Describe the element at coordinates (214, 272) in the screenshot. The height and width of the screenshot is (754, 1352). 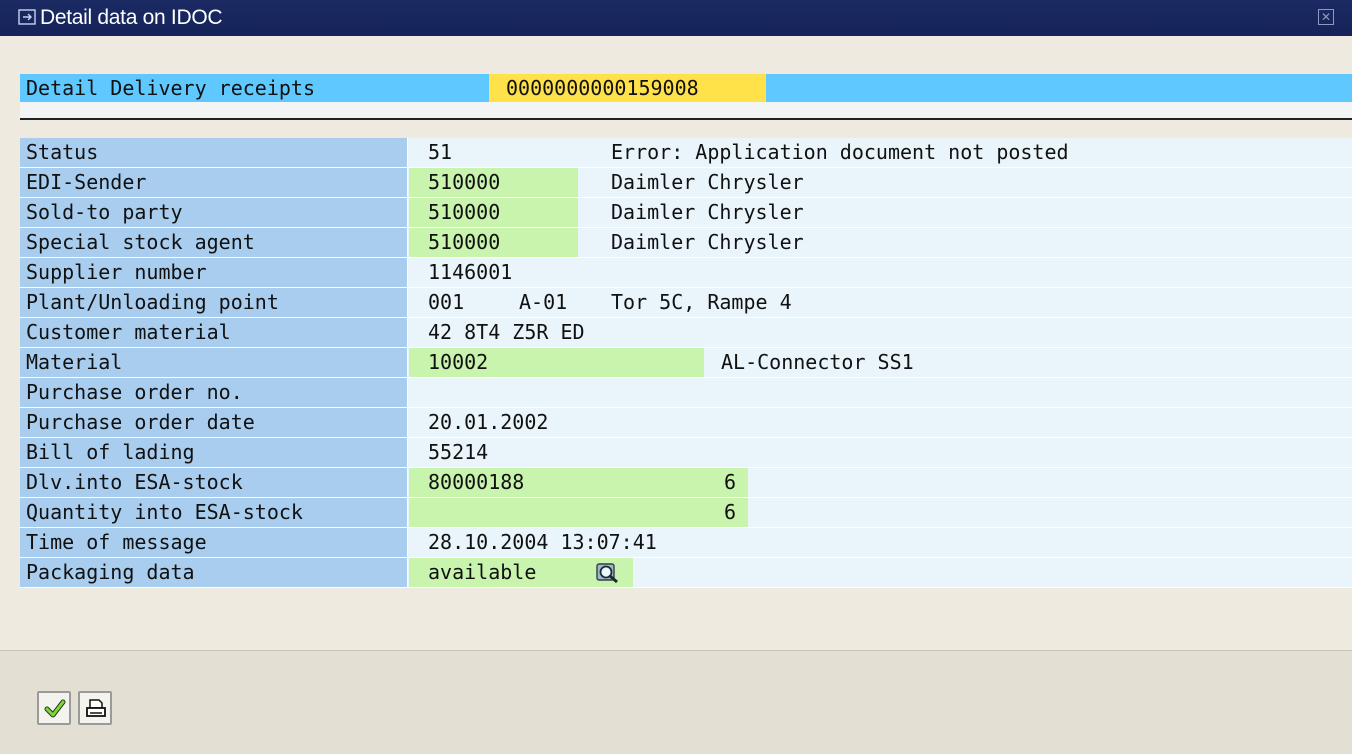
I see `field-label: Supplier number` at that location.